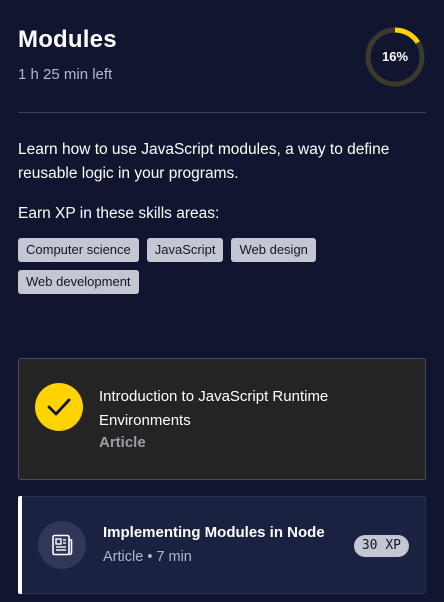  I want to click on lesson-type: Article, so click(122, 442).